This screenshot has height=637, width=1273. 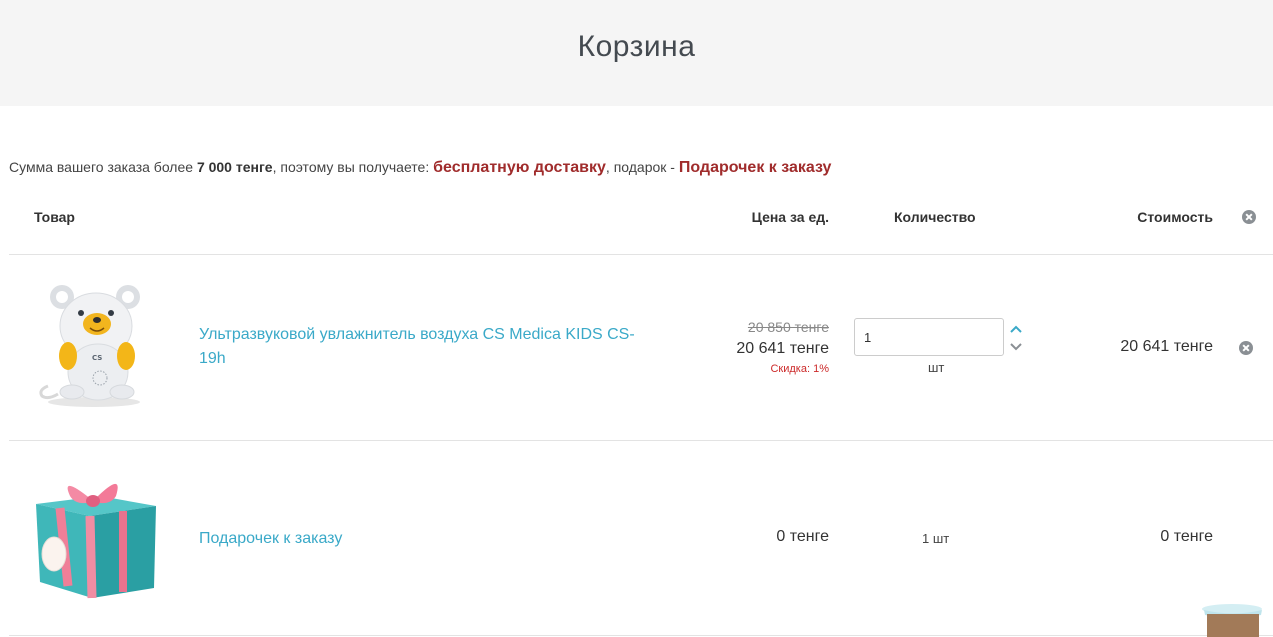 I want to click on quantity-input, so click(x=929, y=337).